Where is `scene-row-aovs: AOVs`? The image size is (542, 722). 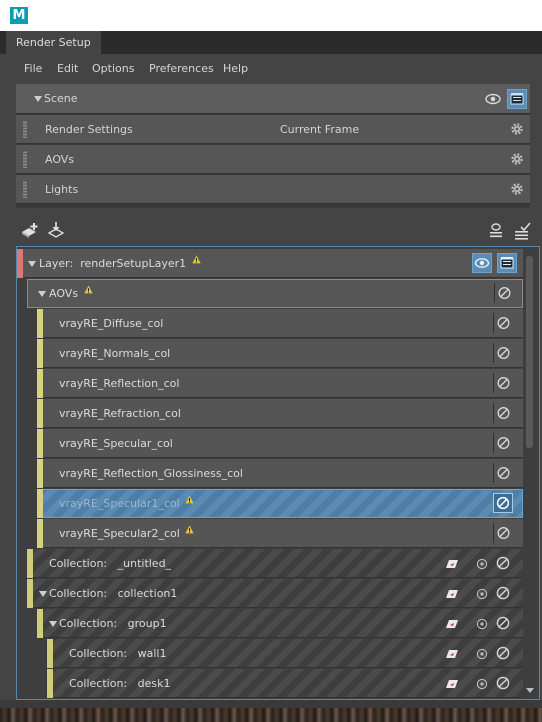
scene-row-aovs: AOVs is located at coordinates (273, 159).